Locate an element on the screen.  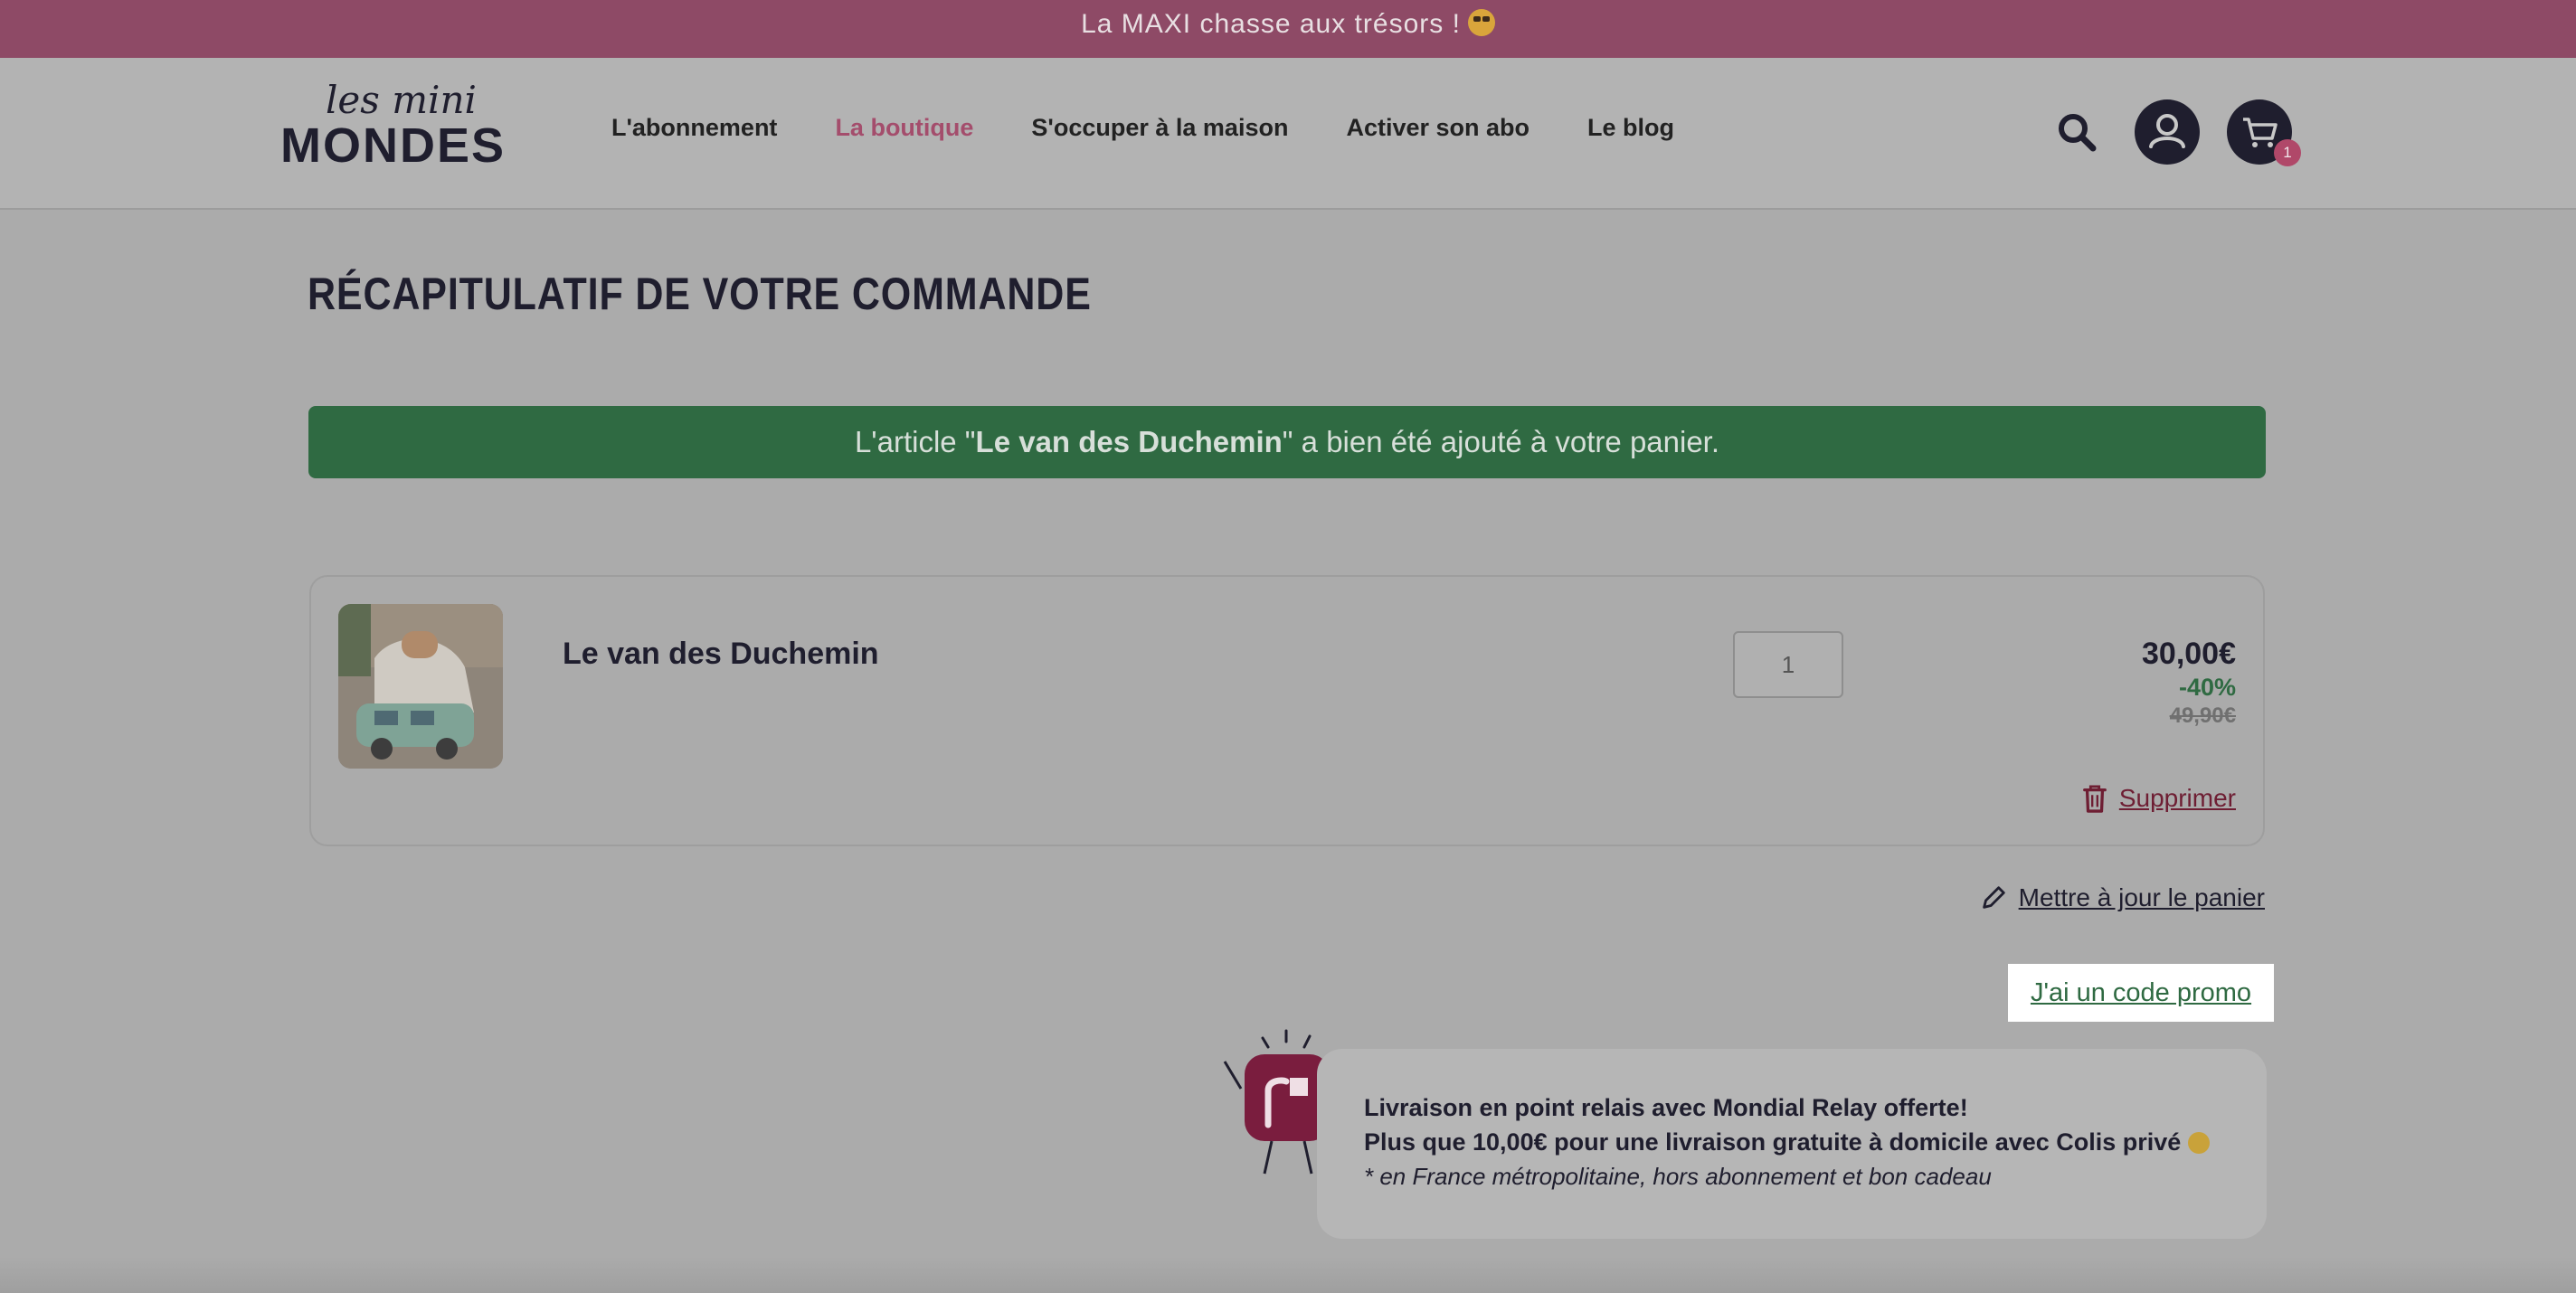
trash-icon is located at coordinates (2094, 799).